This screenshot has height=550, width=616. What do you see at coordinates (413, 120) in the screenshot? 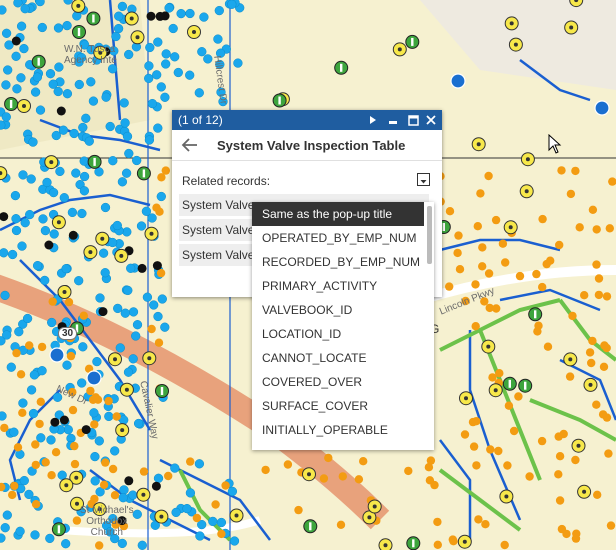
I see `maximize-icon` at bounding box center [413, 120].